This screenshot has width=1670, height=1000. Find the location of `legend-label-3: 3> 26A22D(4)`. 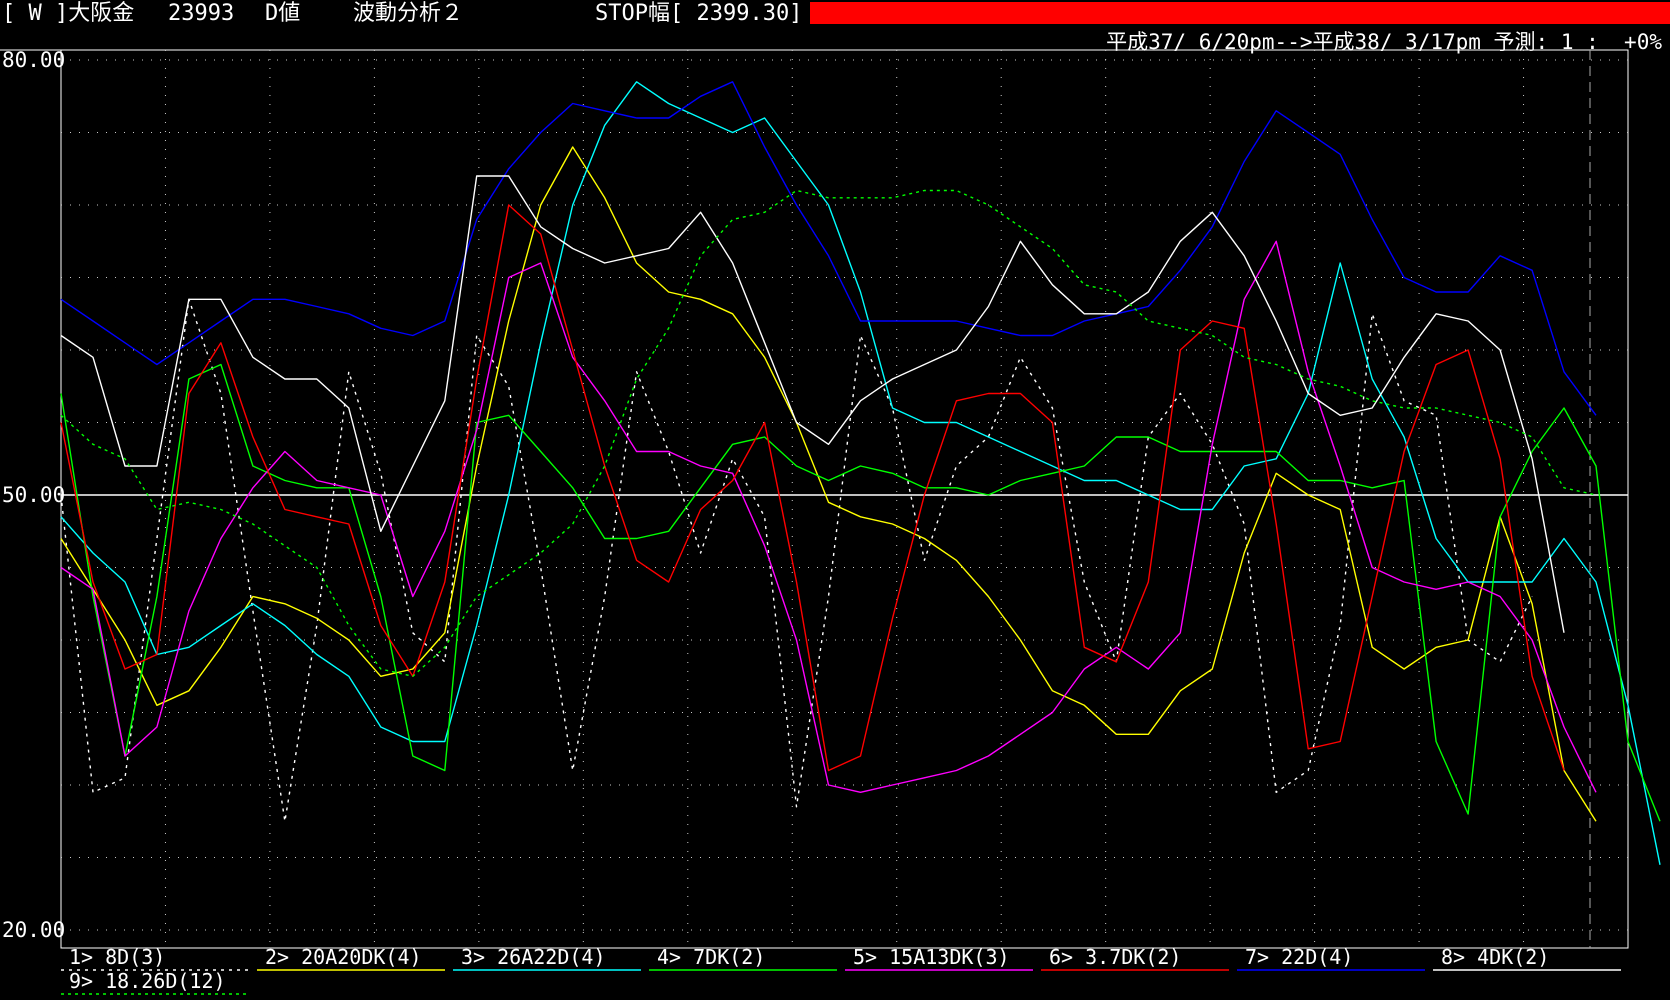

legend-label-3: 3> 26A22D(4) is located at coordinates (533, 957).